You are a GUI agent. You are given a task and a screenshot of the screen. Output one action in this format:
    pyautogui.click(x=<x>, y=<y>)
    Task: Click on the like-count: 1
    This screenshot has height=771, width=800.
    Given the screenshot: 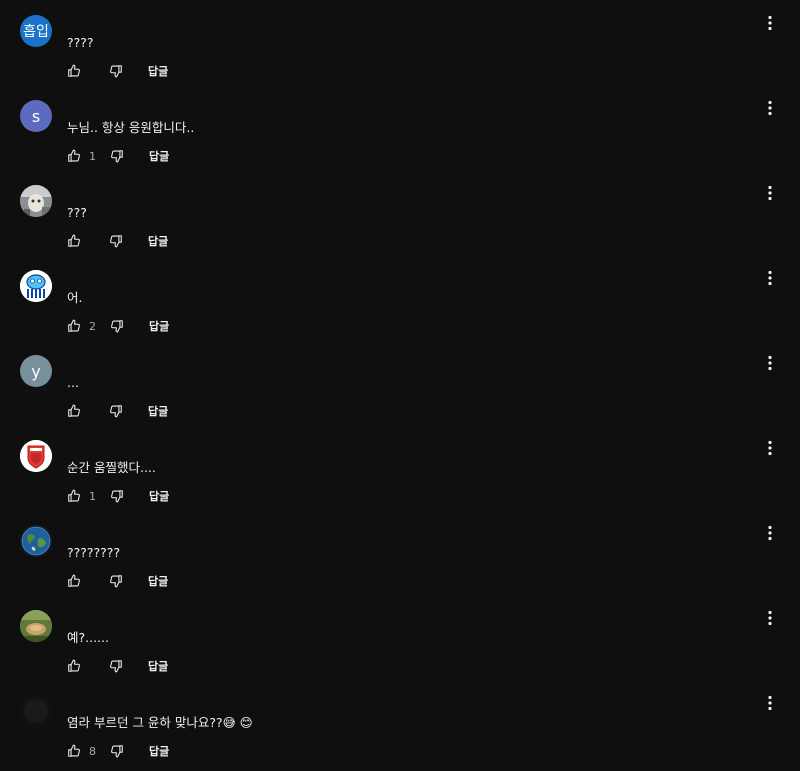 What is the action you would take?
    pyautogui.click(x=92, y=156)
    